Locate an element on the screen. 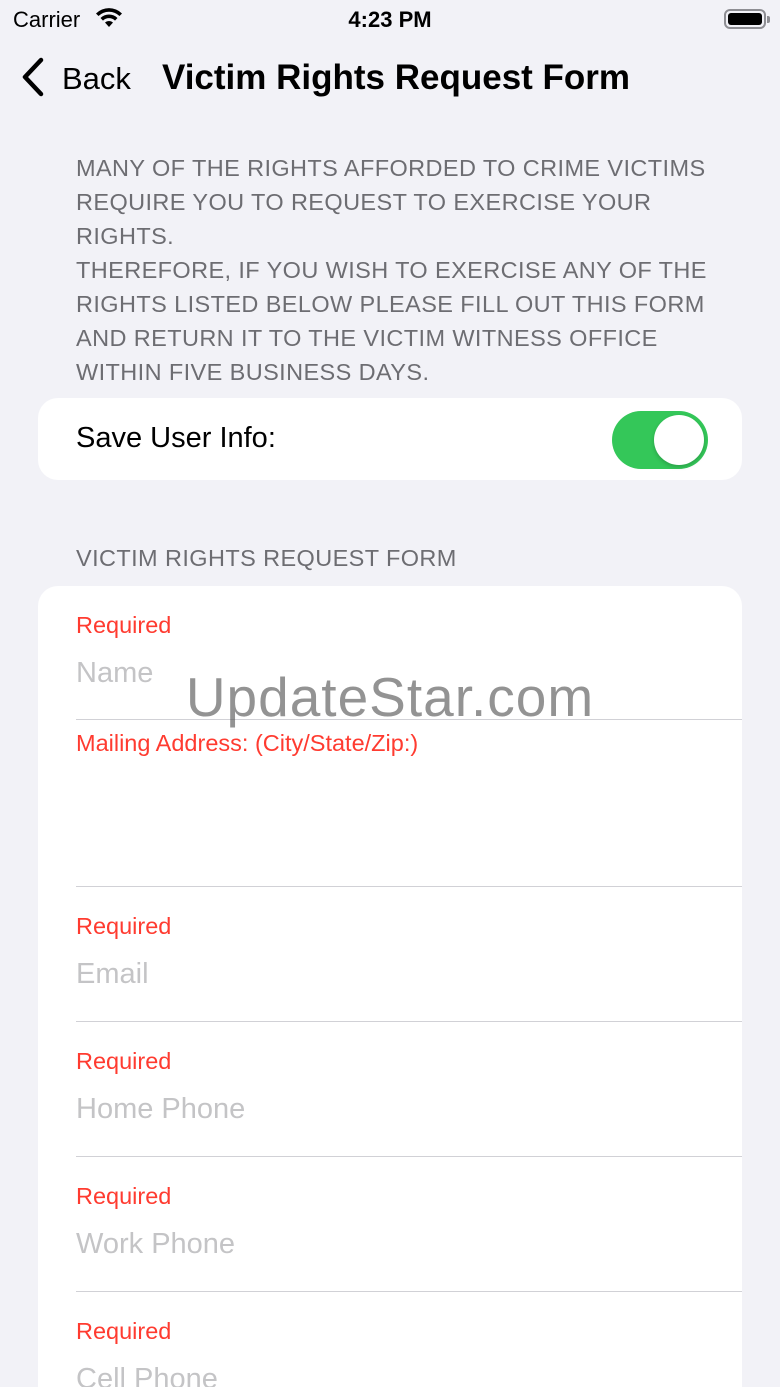  mailing-address-field: Mailing Address: (City/State/Zip:) is located at coordinates (409, 807).